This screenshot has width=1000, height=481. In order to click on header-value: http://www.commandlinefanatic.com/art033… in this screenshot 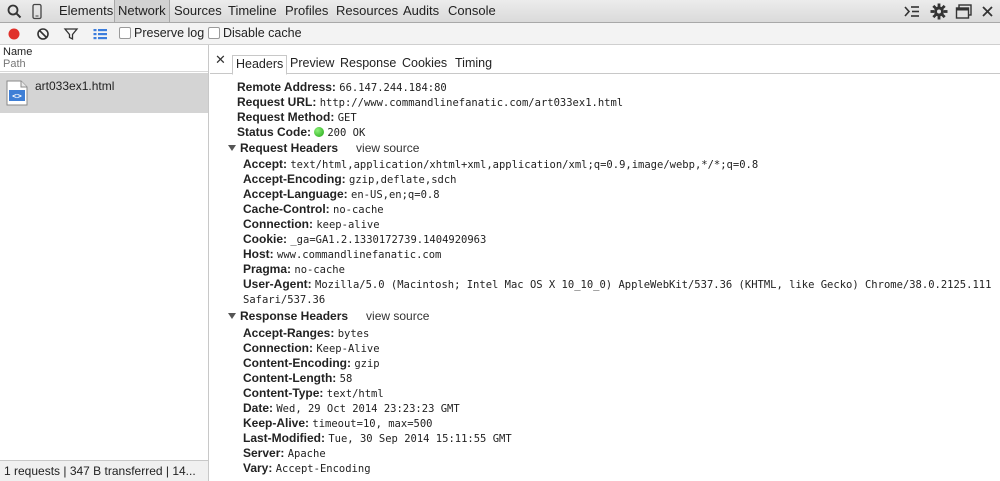, I will do `click(471, 103)`.